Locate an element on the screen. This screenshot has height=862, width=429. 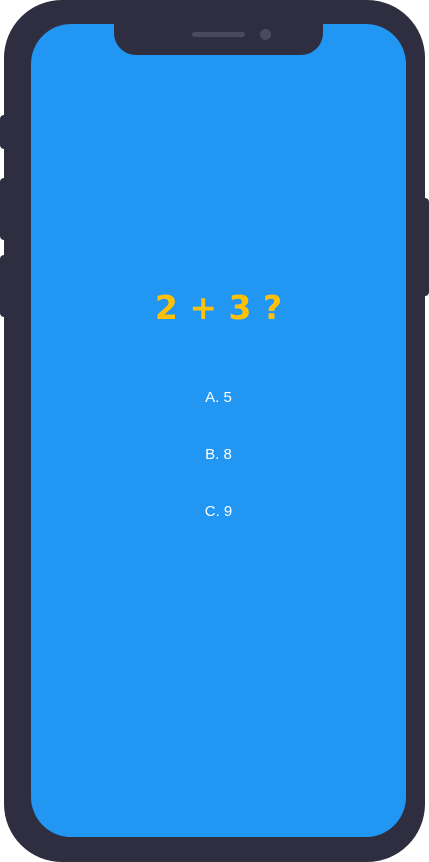
speaker-grille-icon is located at coordinates (218, 34).